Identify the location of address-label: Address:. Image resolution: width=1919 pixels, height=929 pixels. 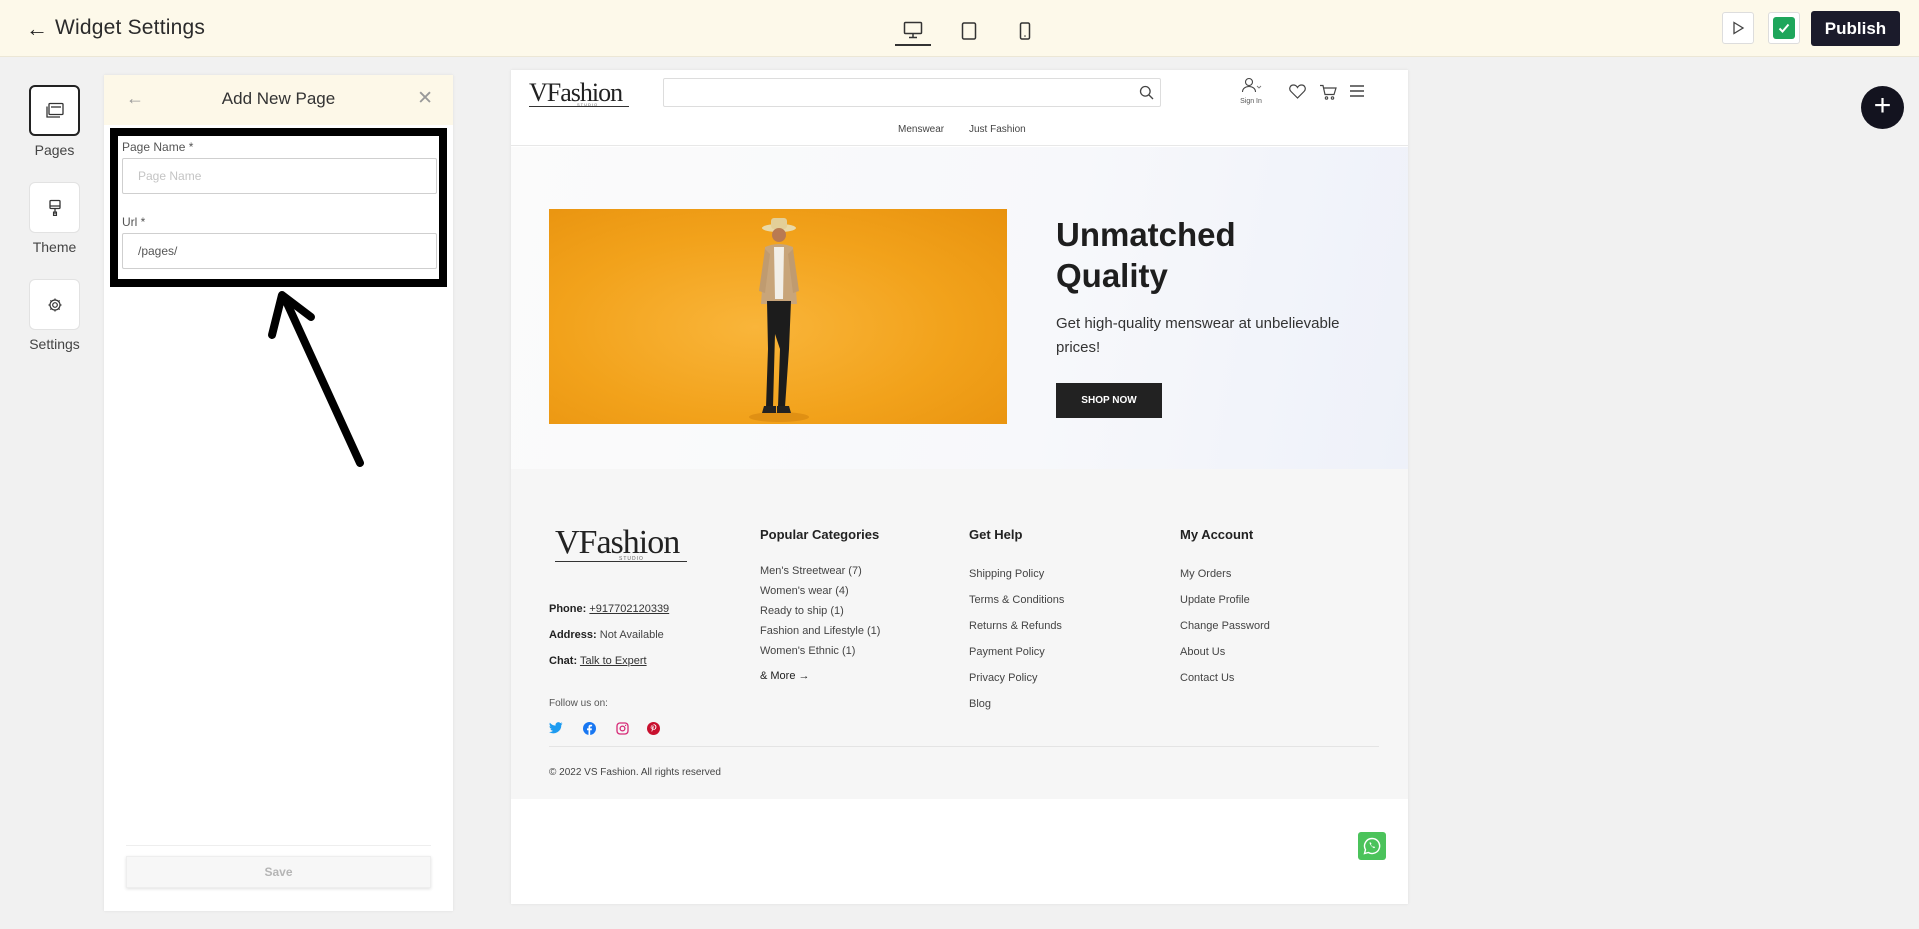
(573, 635).